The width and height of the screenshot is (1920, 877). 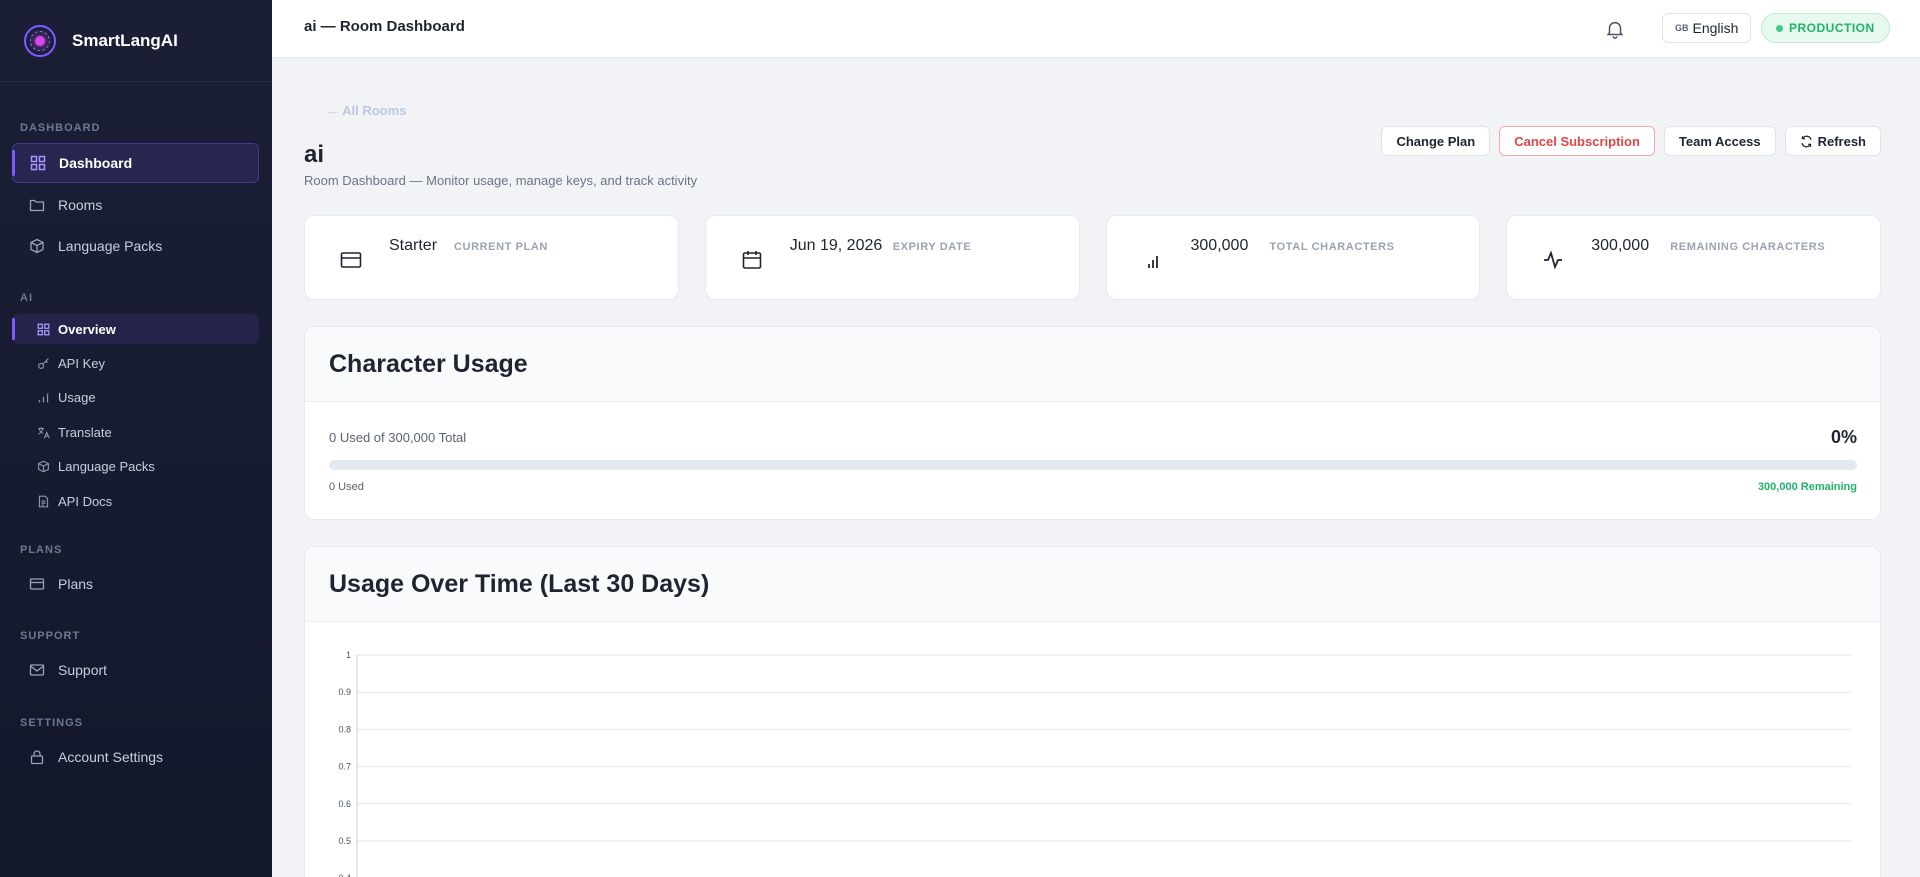 What do you see at coordinates (85, 501) in the screenshot?
I see `sidebar-item-label: API Docs` at bounding box center [85, 501].